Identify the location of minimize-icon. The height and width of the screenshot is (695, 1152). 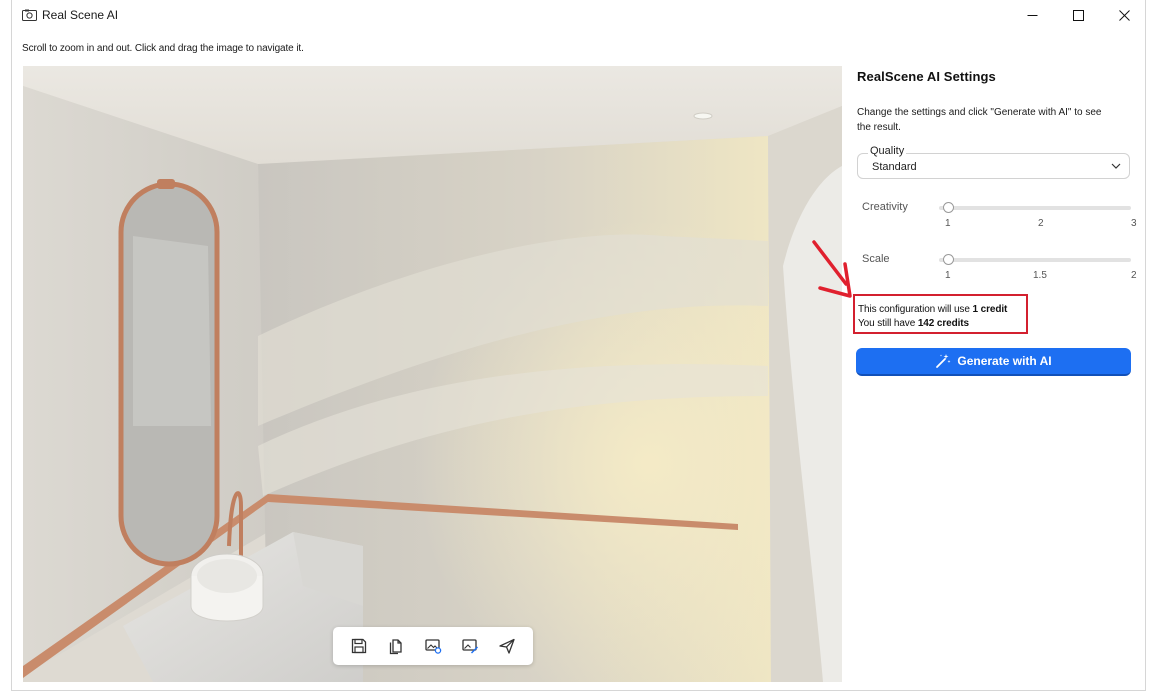
(1032, 15).